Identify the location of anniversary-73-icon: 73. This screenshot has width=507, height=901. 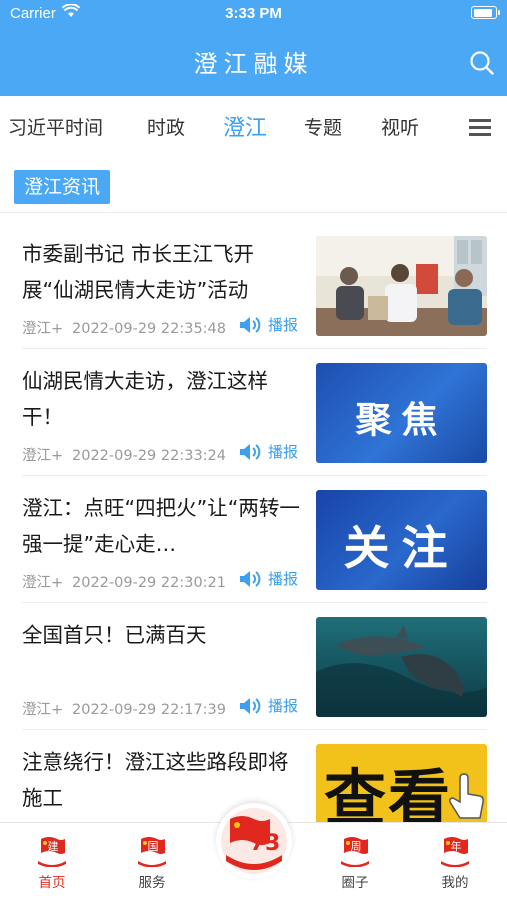
(254, 841).